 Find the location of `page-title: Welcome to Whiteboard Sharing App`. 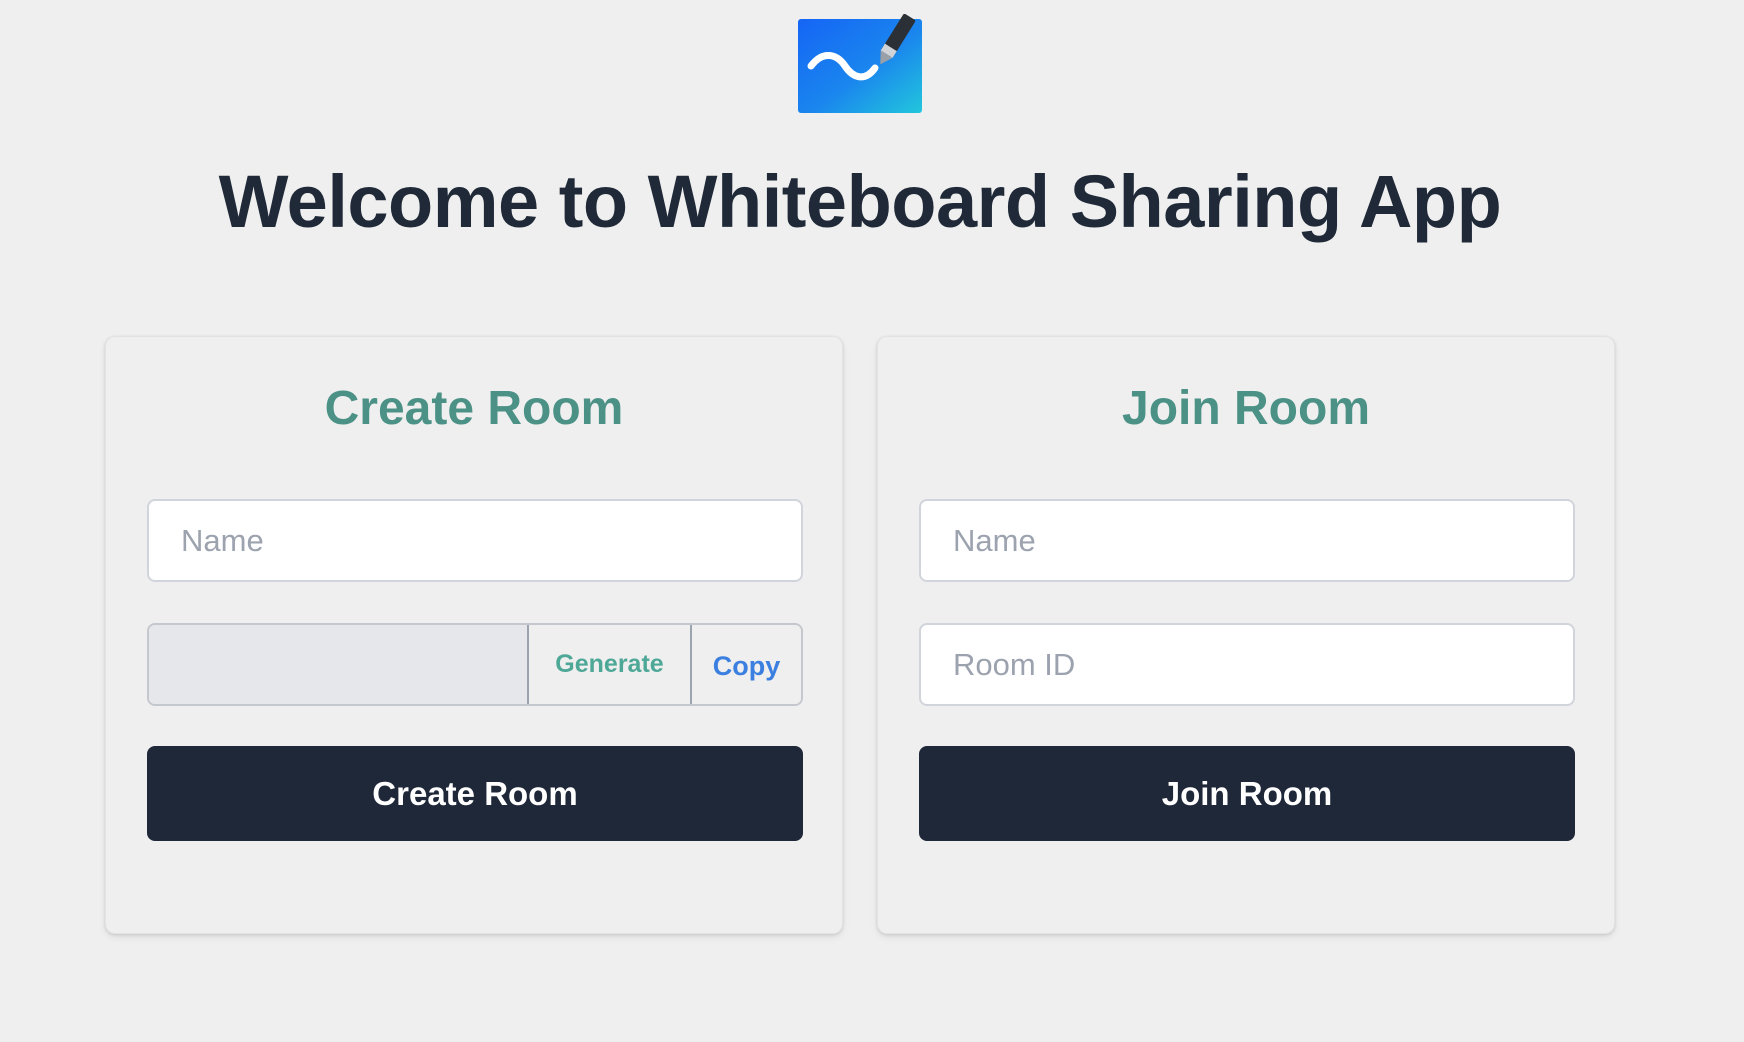

page-title: Welcome to Whiteboard Sharing App is located at coordinates (860, 201).